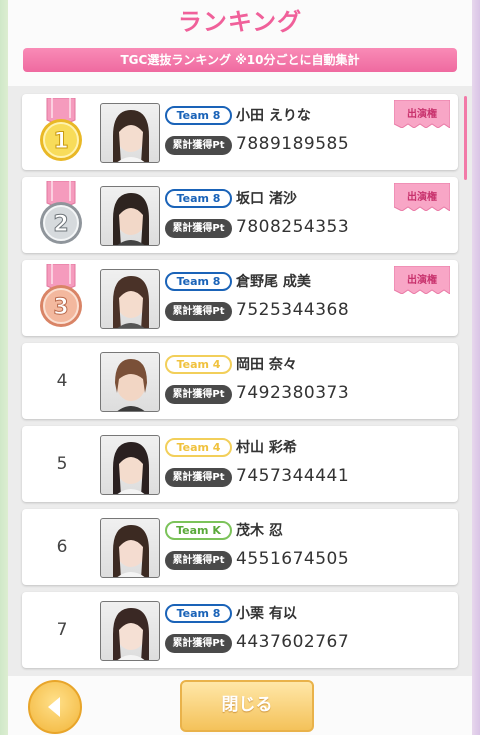 The image size is (480, 735). Describe the element at coordinates (273, 116) in the screenshot. I see `member-name: 小田 えりな` at that location.